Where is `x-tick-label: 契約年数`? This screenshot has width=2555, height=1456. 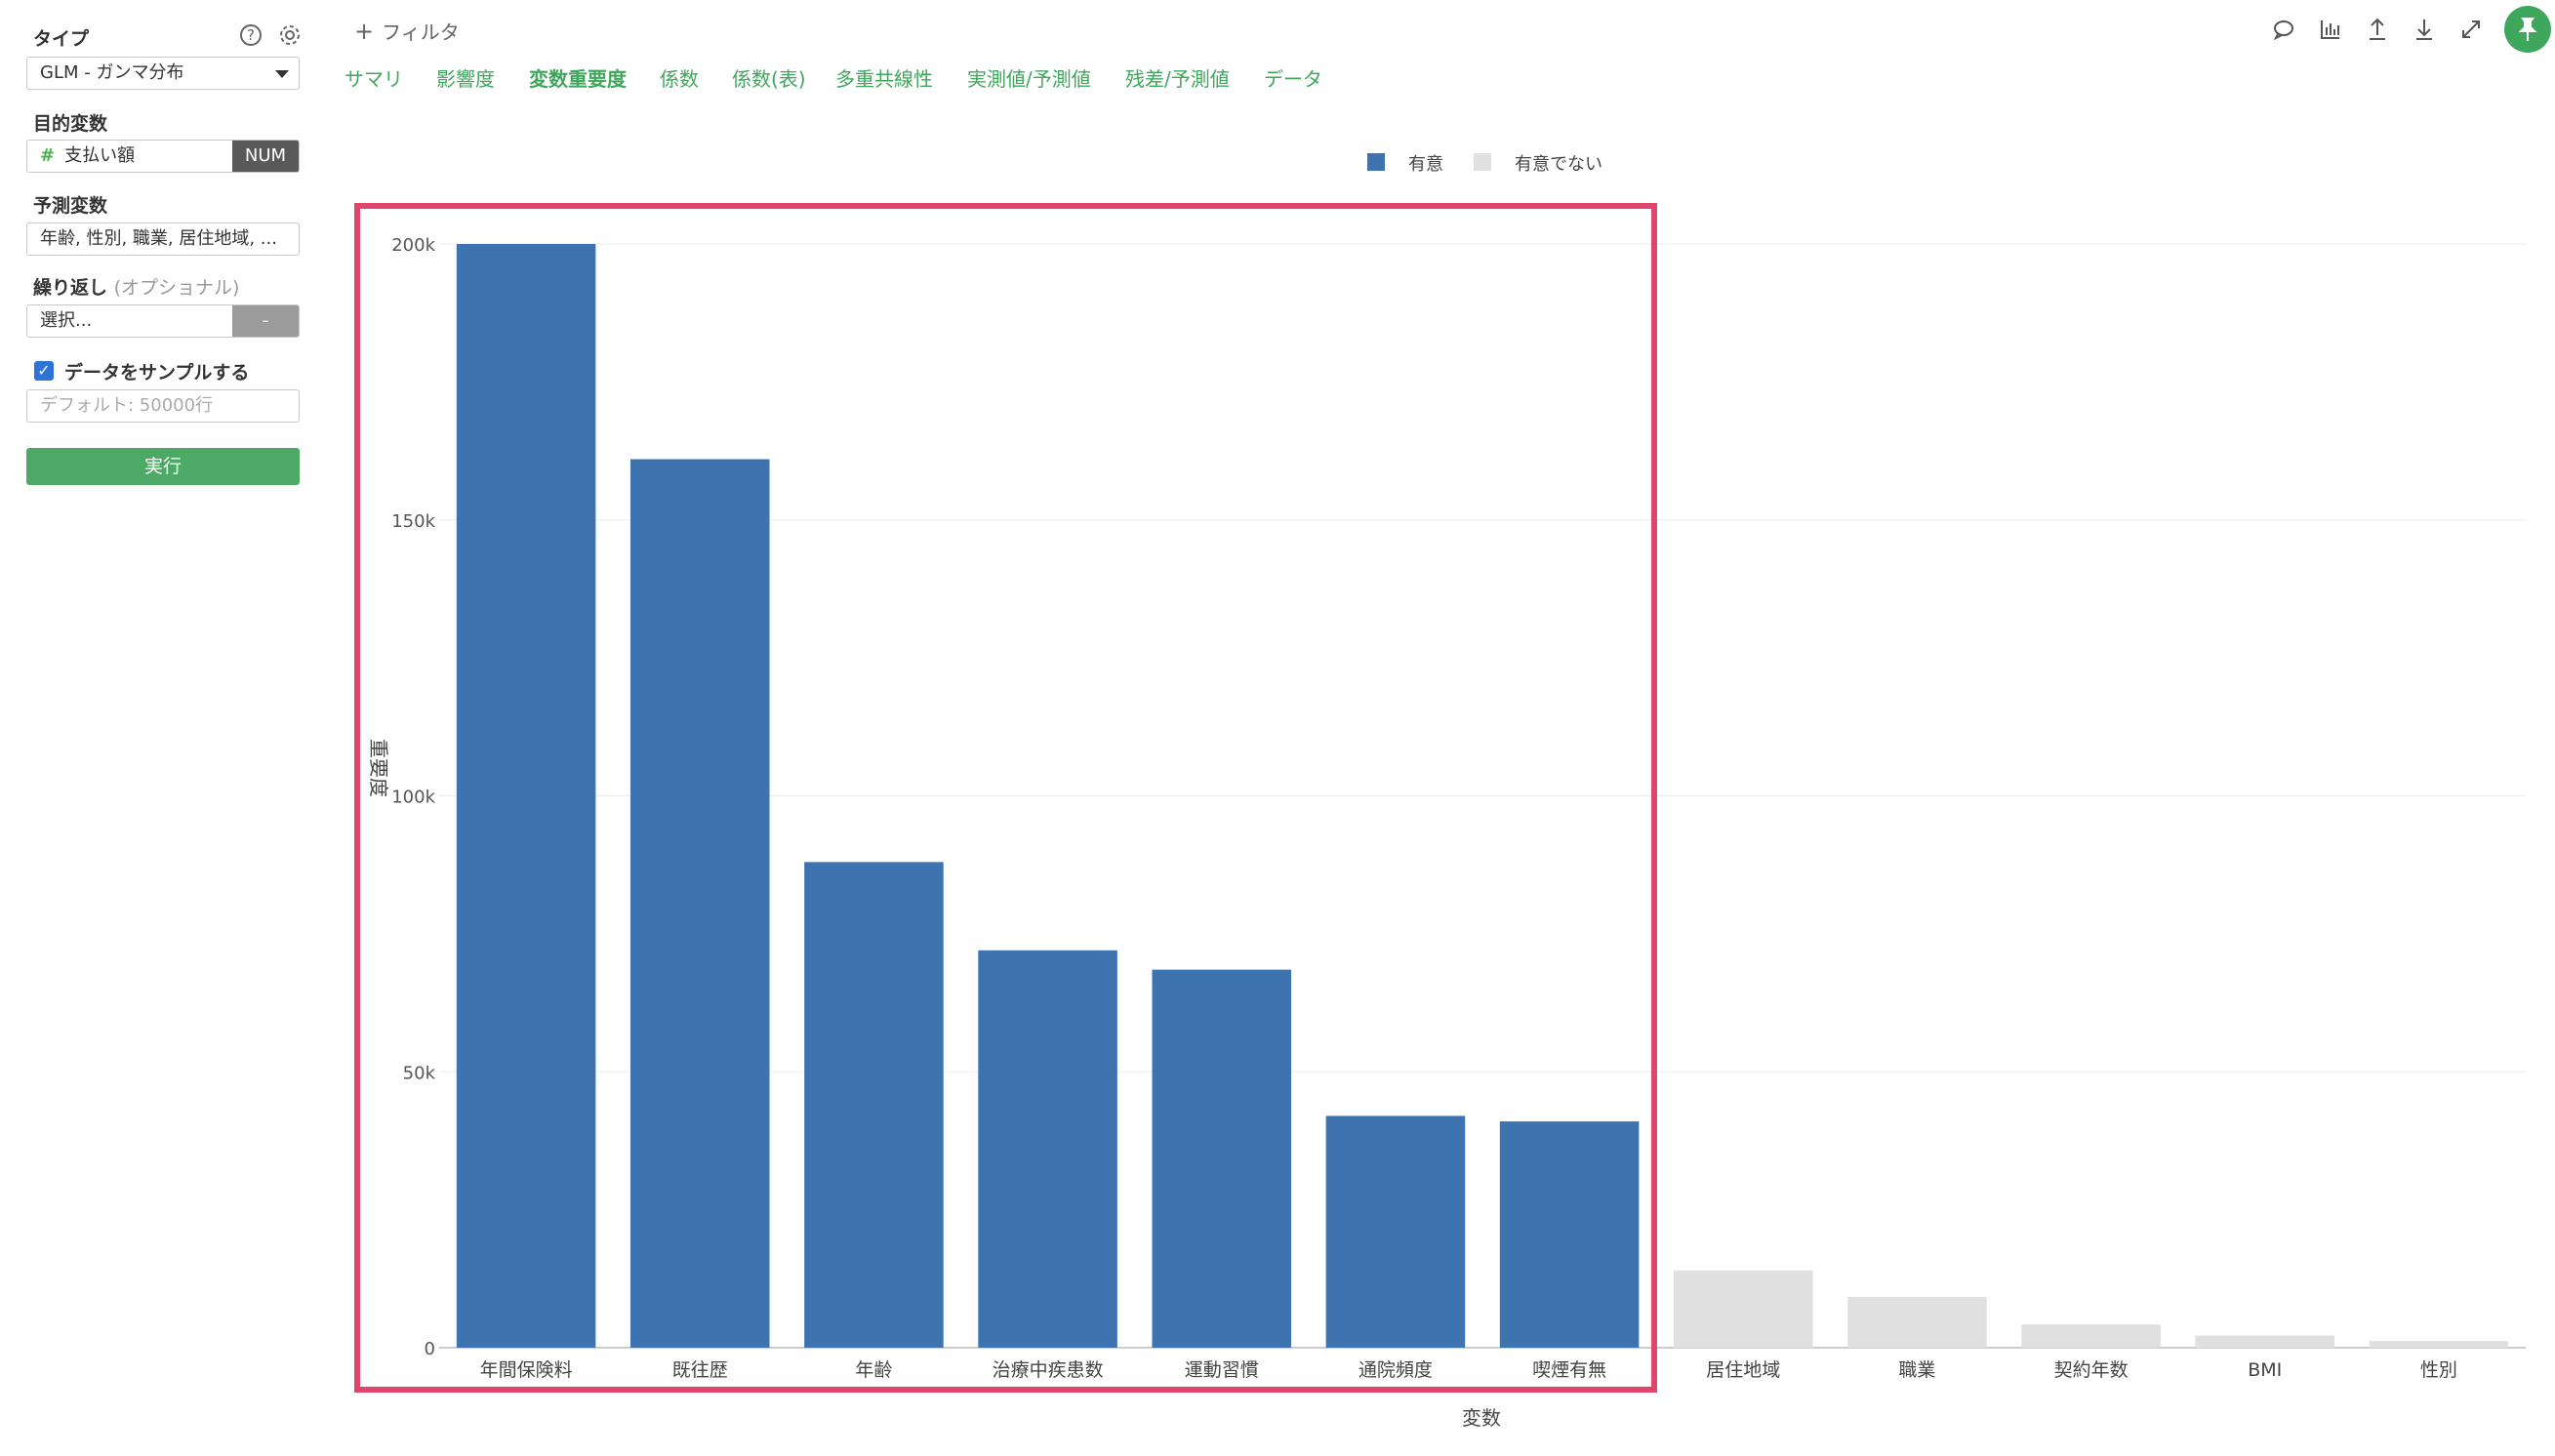 x-tick-label: 契約年数 is located at coordinates (2091, 1370).